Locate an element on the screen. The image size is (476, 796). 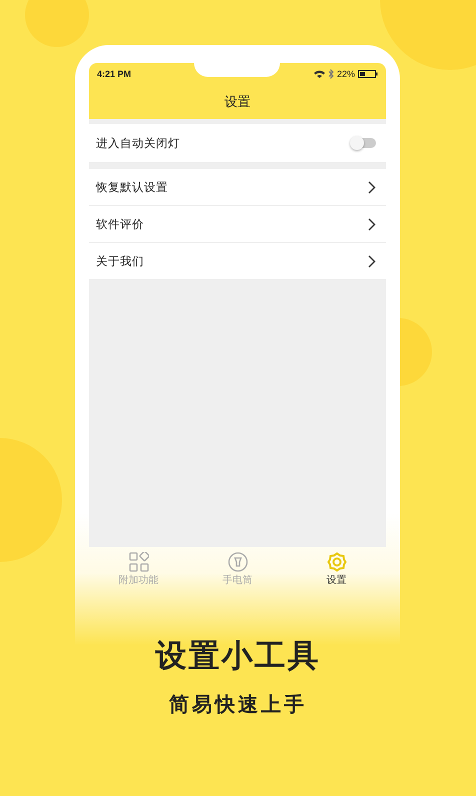
settings-row: 进入自动关闭灯 is located at coordinates (237, 143).